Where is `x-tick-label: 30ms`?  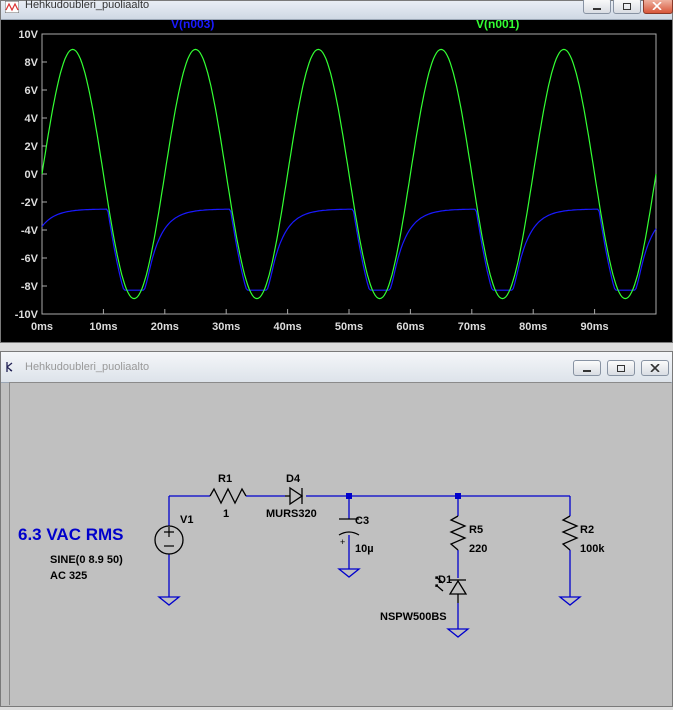
x-tick-label: 30ms is located at coordinates (226, 327).